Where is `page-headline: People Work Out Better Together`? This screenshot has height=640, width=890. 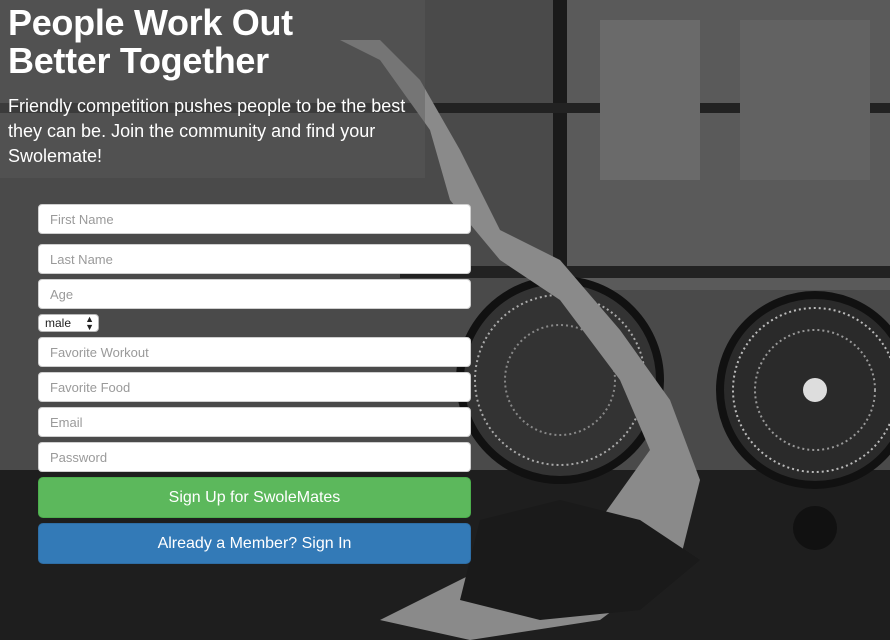
page-headline: People Work Out Better Together is located at coordinates (150, 42).